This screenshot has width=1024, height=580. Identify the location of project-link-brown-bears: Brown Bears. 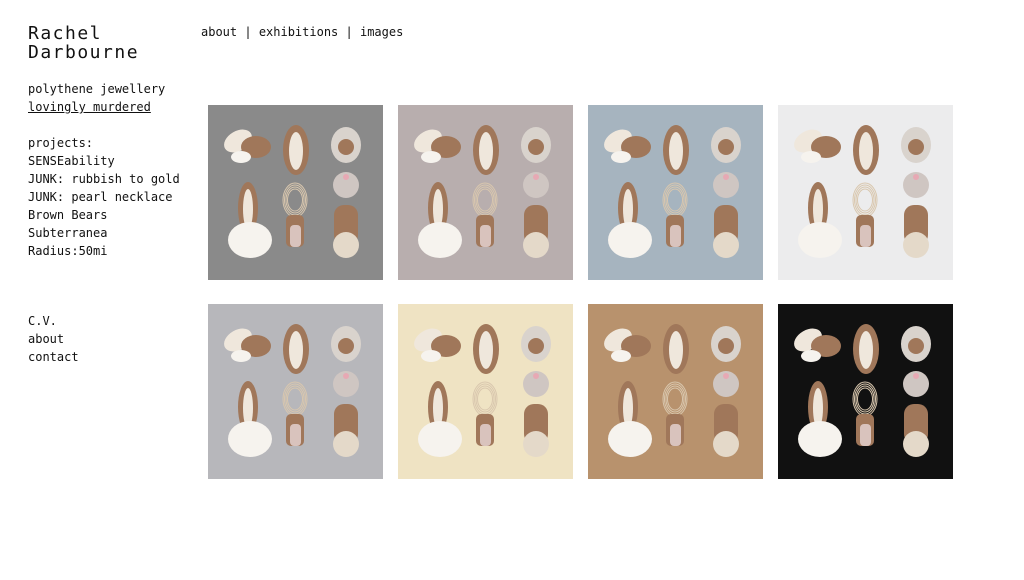
(104, 215).